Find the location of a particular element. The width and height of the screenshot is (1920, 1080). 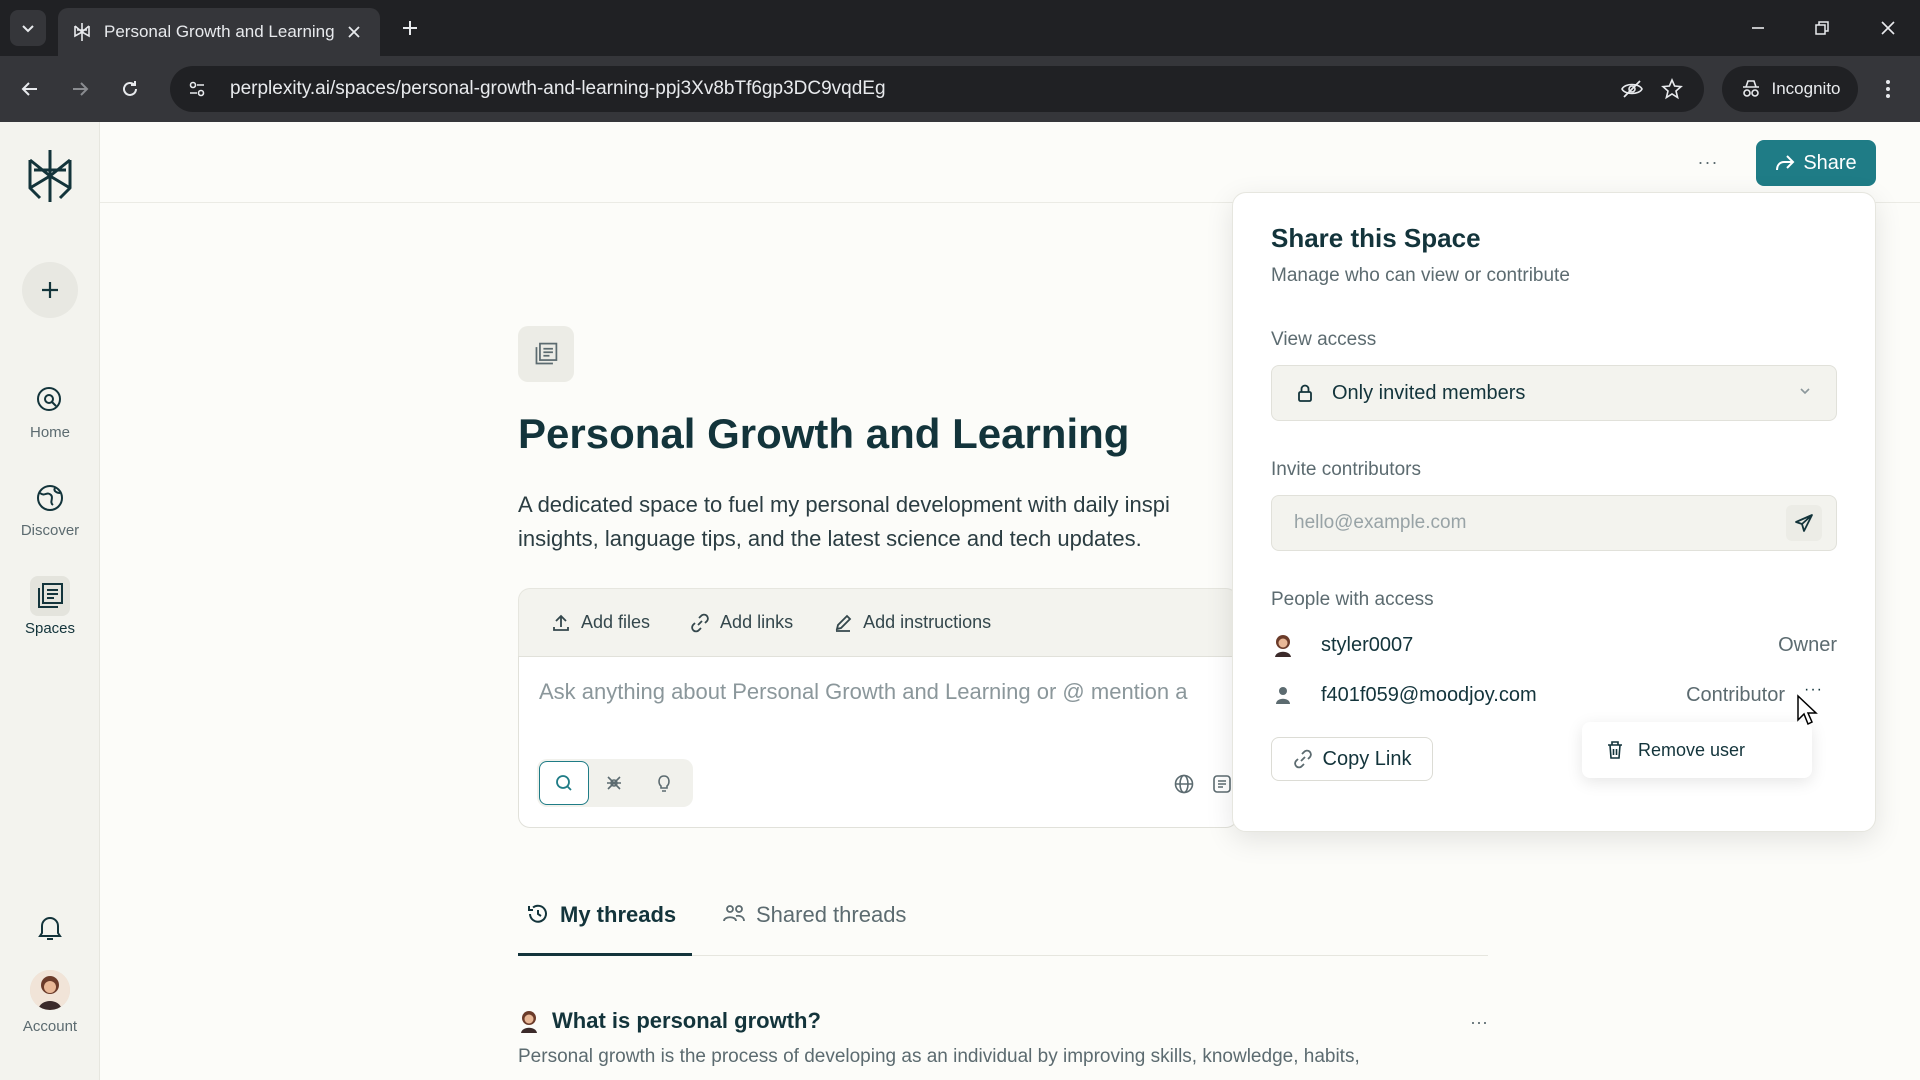

copy-link-button: Copy Link is located at coordinates (1352, 759).